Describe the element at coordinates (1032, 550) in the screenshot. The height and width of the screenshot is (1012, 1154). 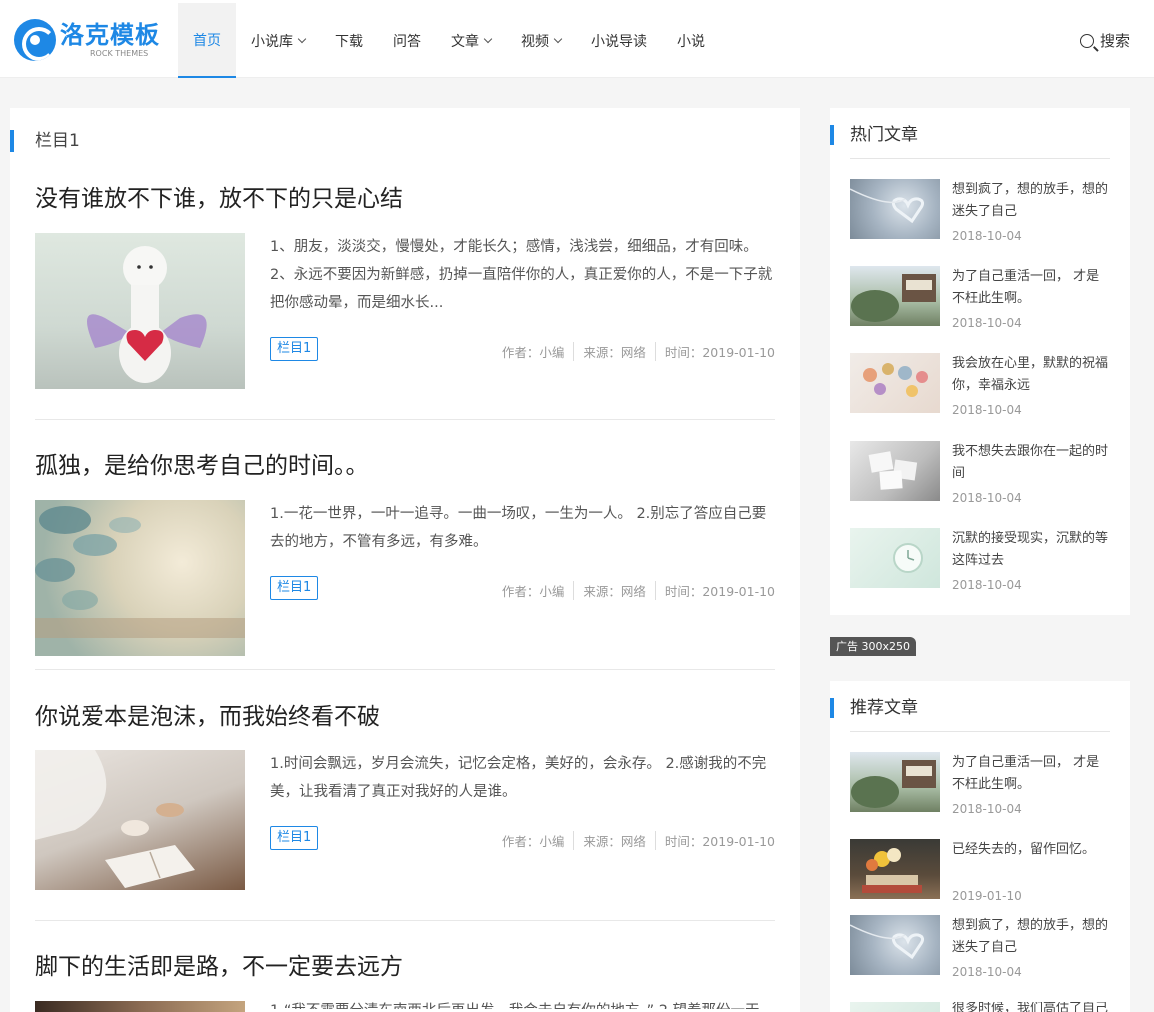
I see `article-title: 沉默的接受现实，沉默的等这阵过去` at that location.